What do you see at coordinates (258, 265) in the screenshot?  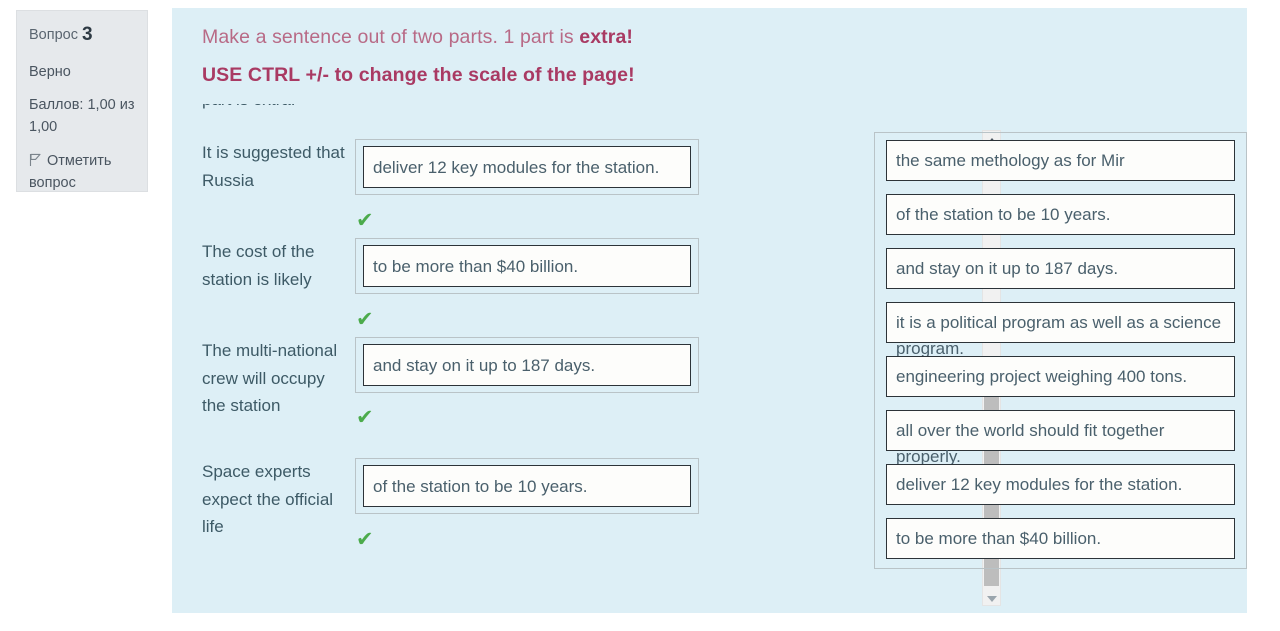 I see `pair-stem: The cost of the station is likely` at bounding box center [258, 265].